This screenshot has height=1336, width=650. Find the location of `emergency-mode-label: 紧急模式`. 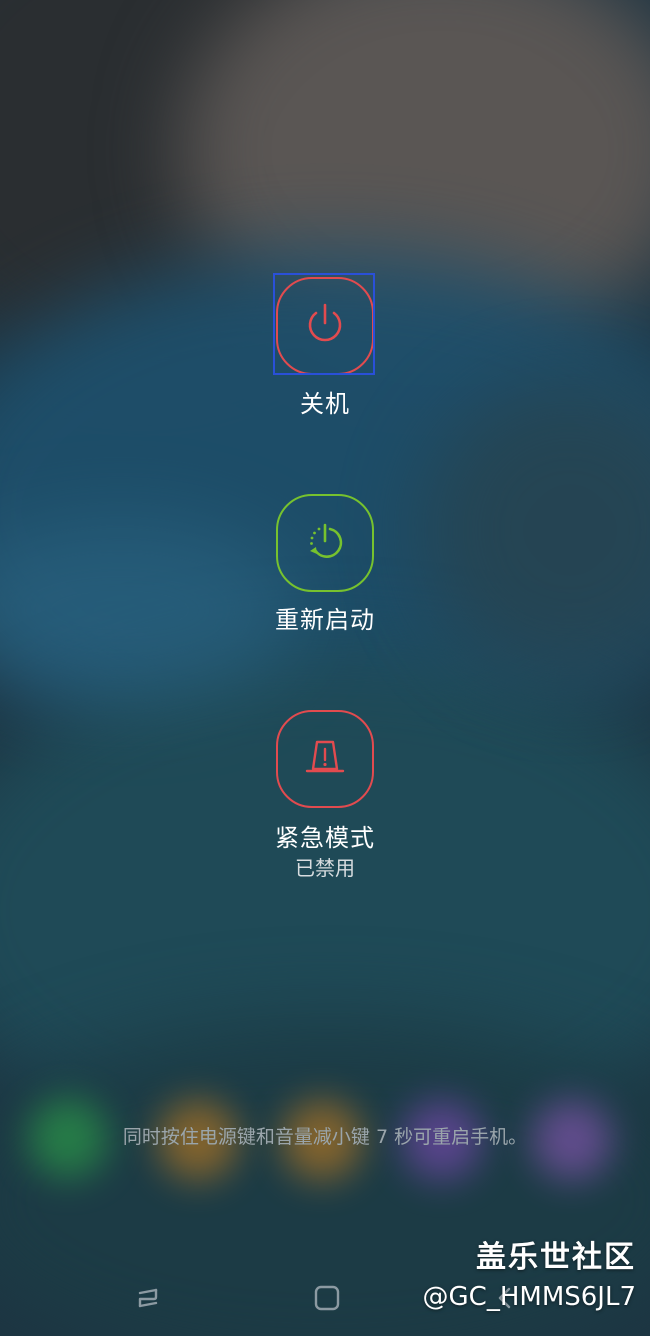

emergency-mode-label: 紧急模式 is located at coordinates (325, 838).